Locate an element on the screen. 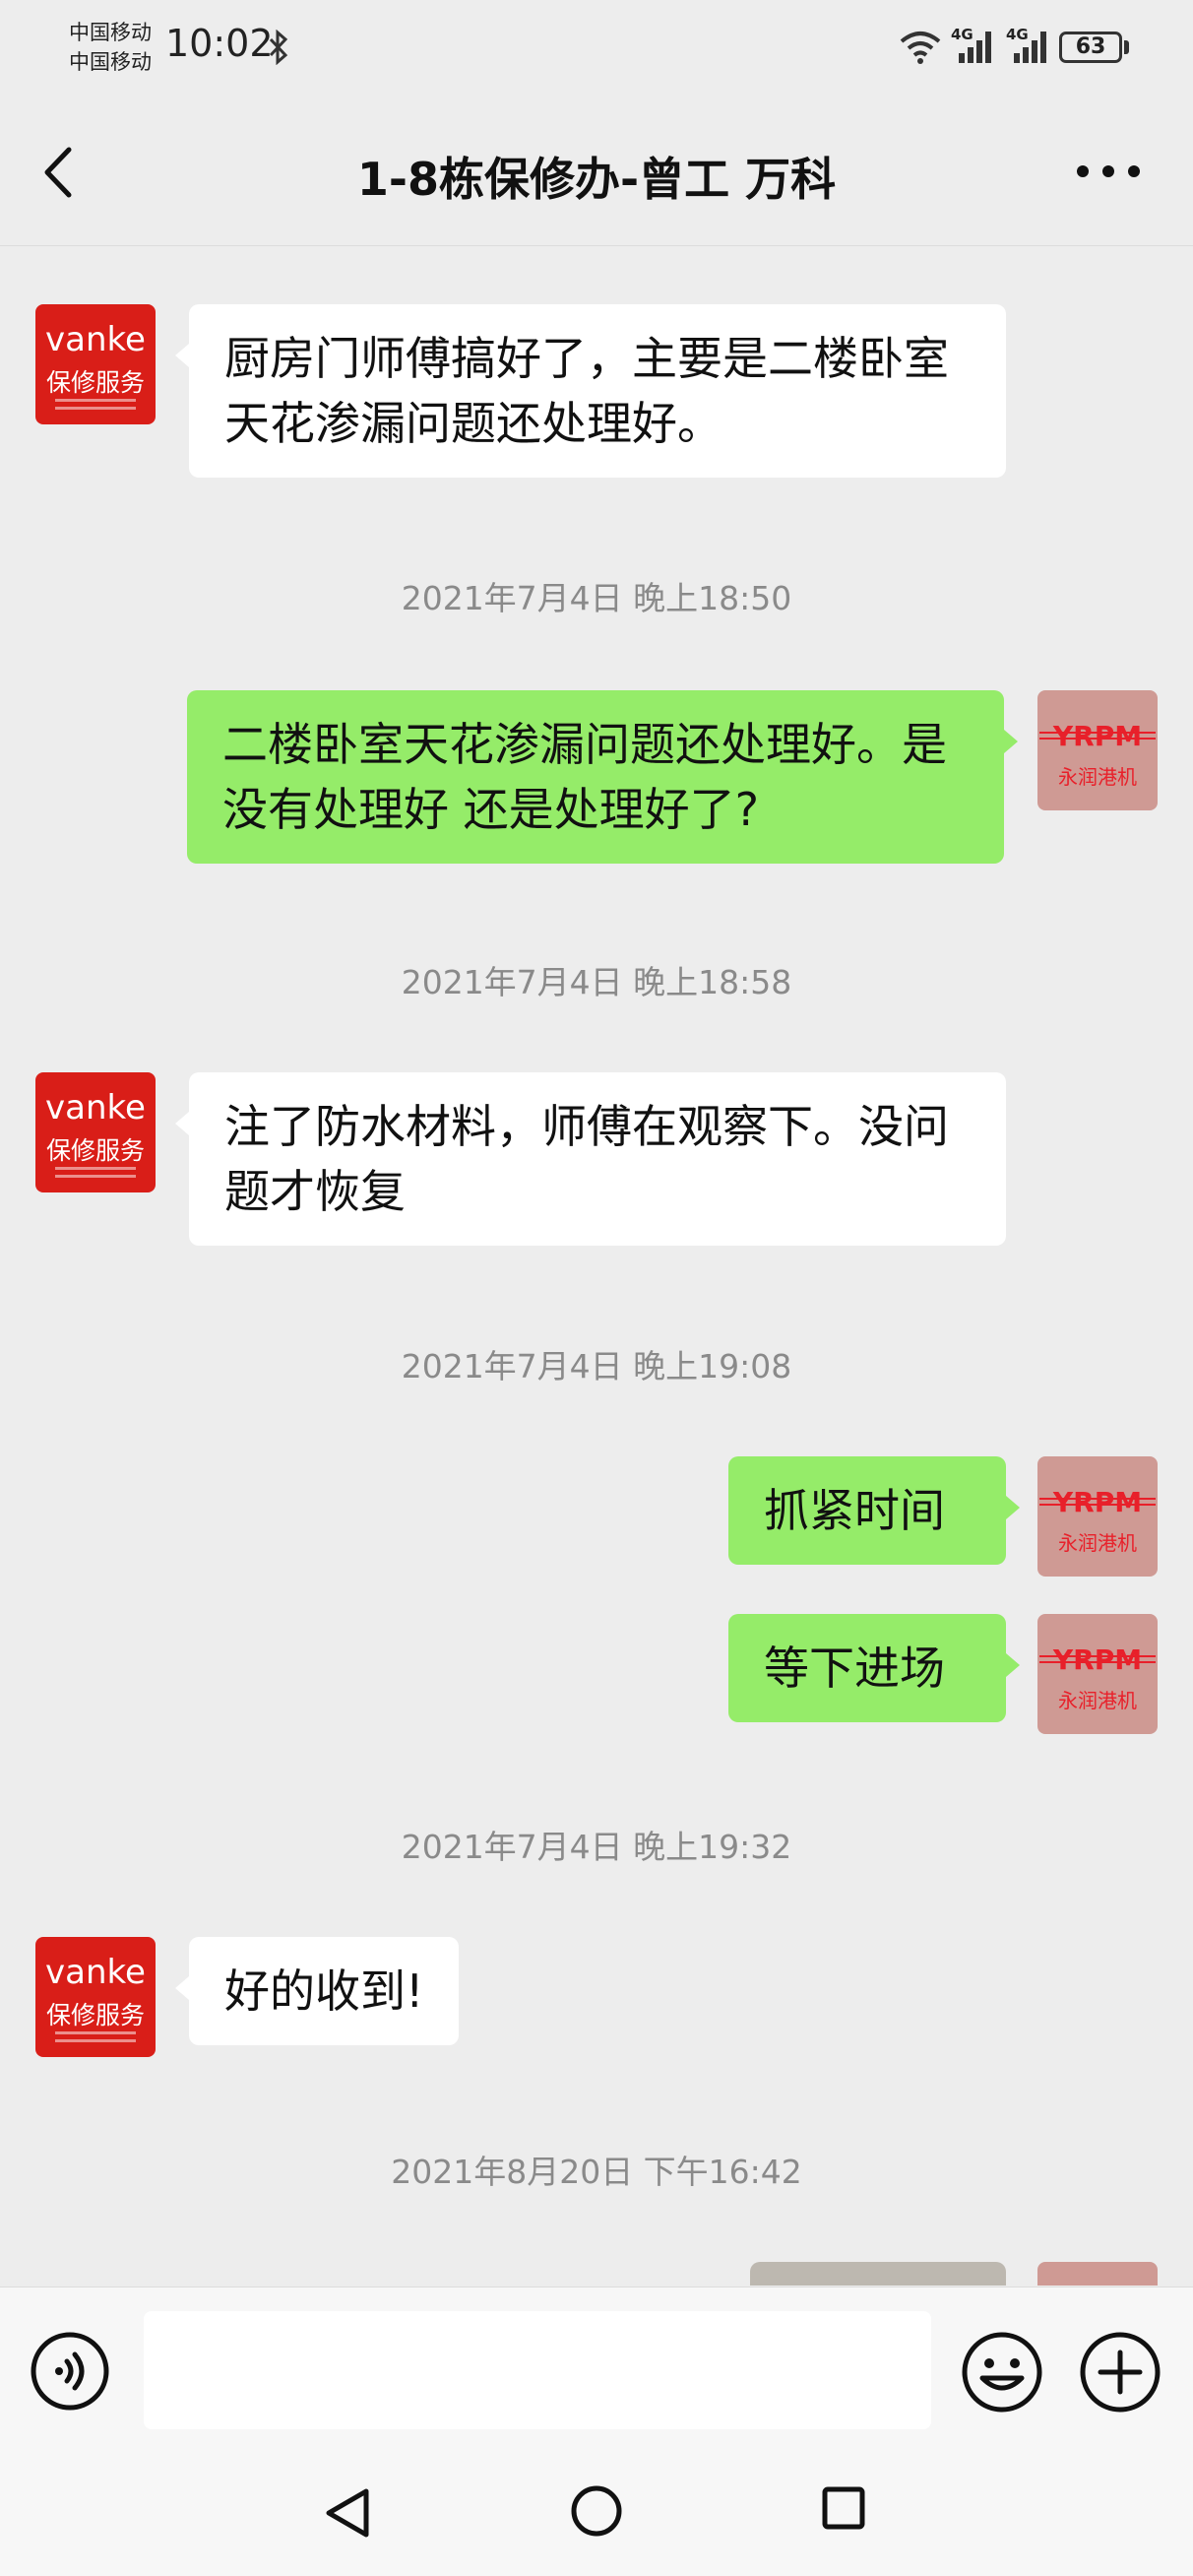 This screenshot has height=2576, width=1193. battery-level: 63 is located at coordinates (1090, 46).